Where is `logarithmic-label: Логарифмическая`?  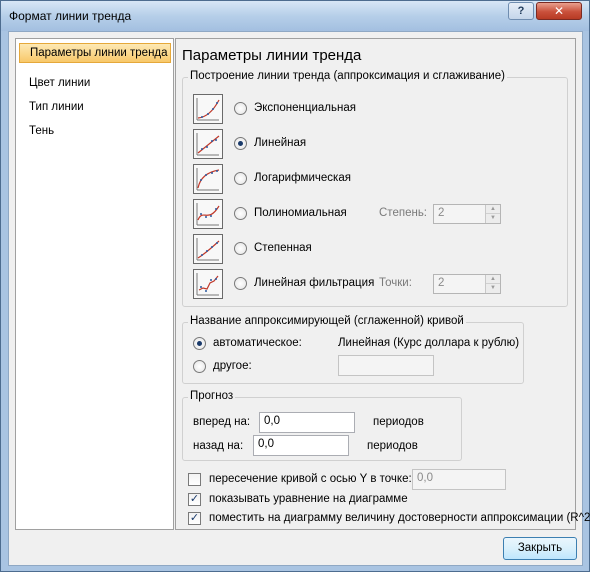
logarithmic-label: Логарифмическая is located at coordinates (302, 178).